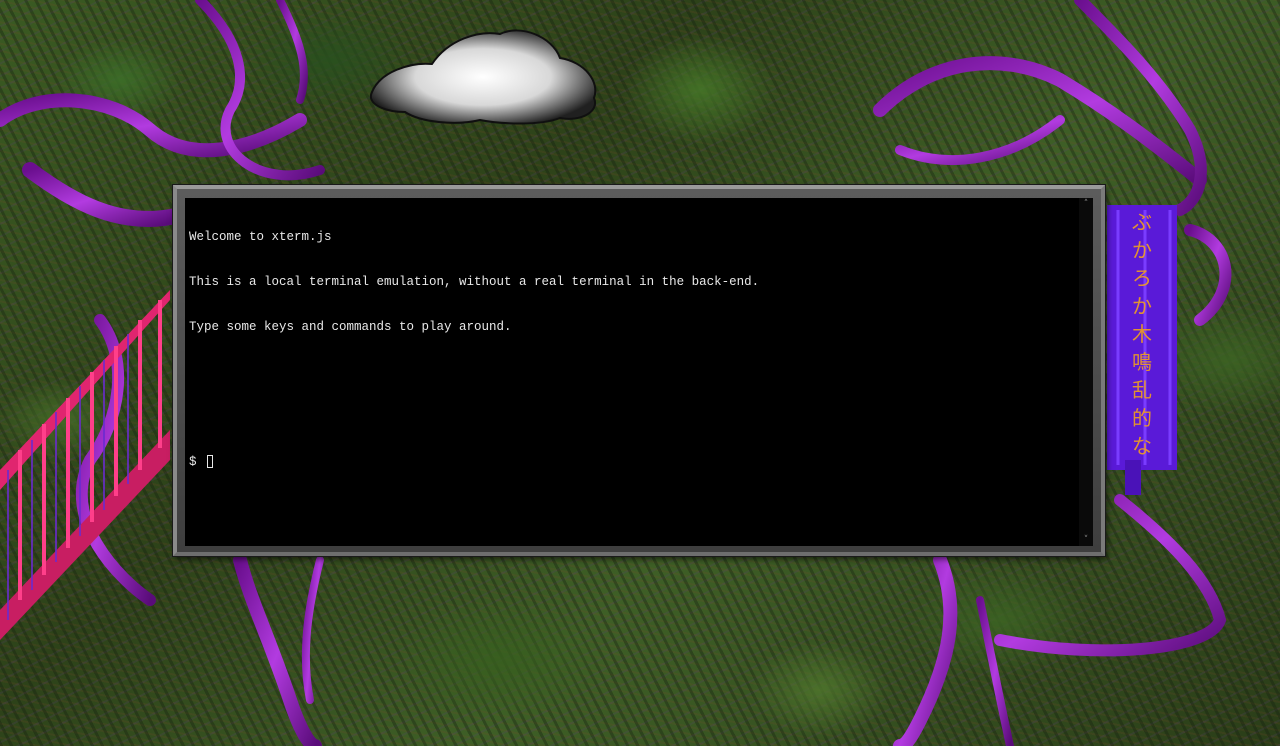  What do you see at coordinates (1142, 418) in the screenshot?
I see `sign-glyph: 的` at bounding box center [1142, 418].